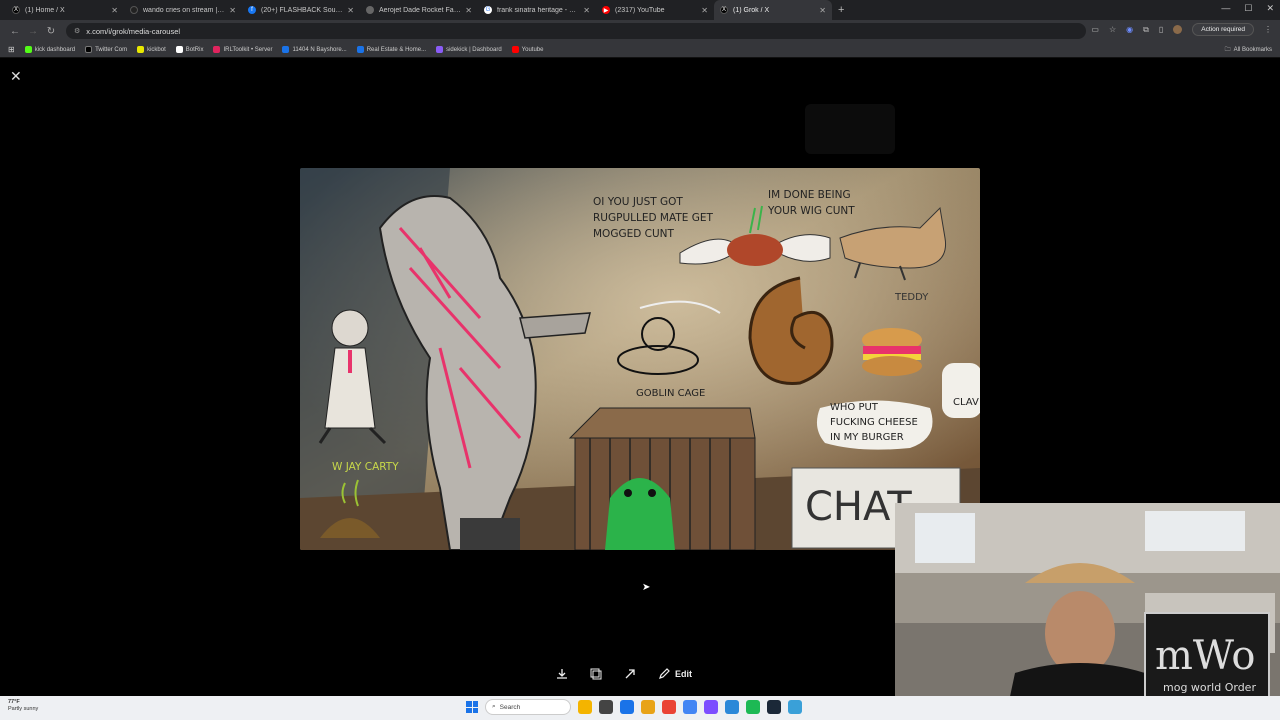 This screenshot has width=1280, height=720. I want to click on bookmark-sidekick: sidekick | Dashboard, so click(469, 49).